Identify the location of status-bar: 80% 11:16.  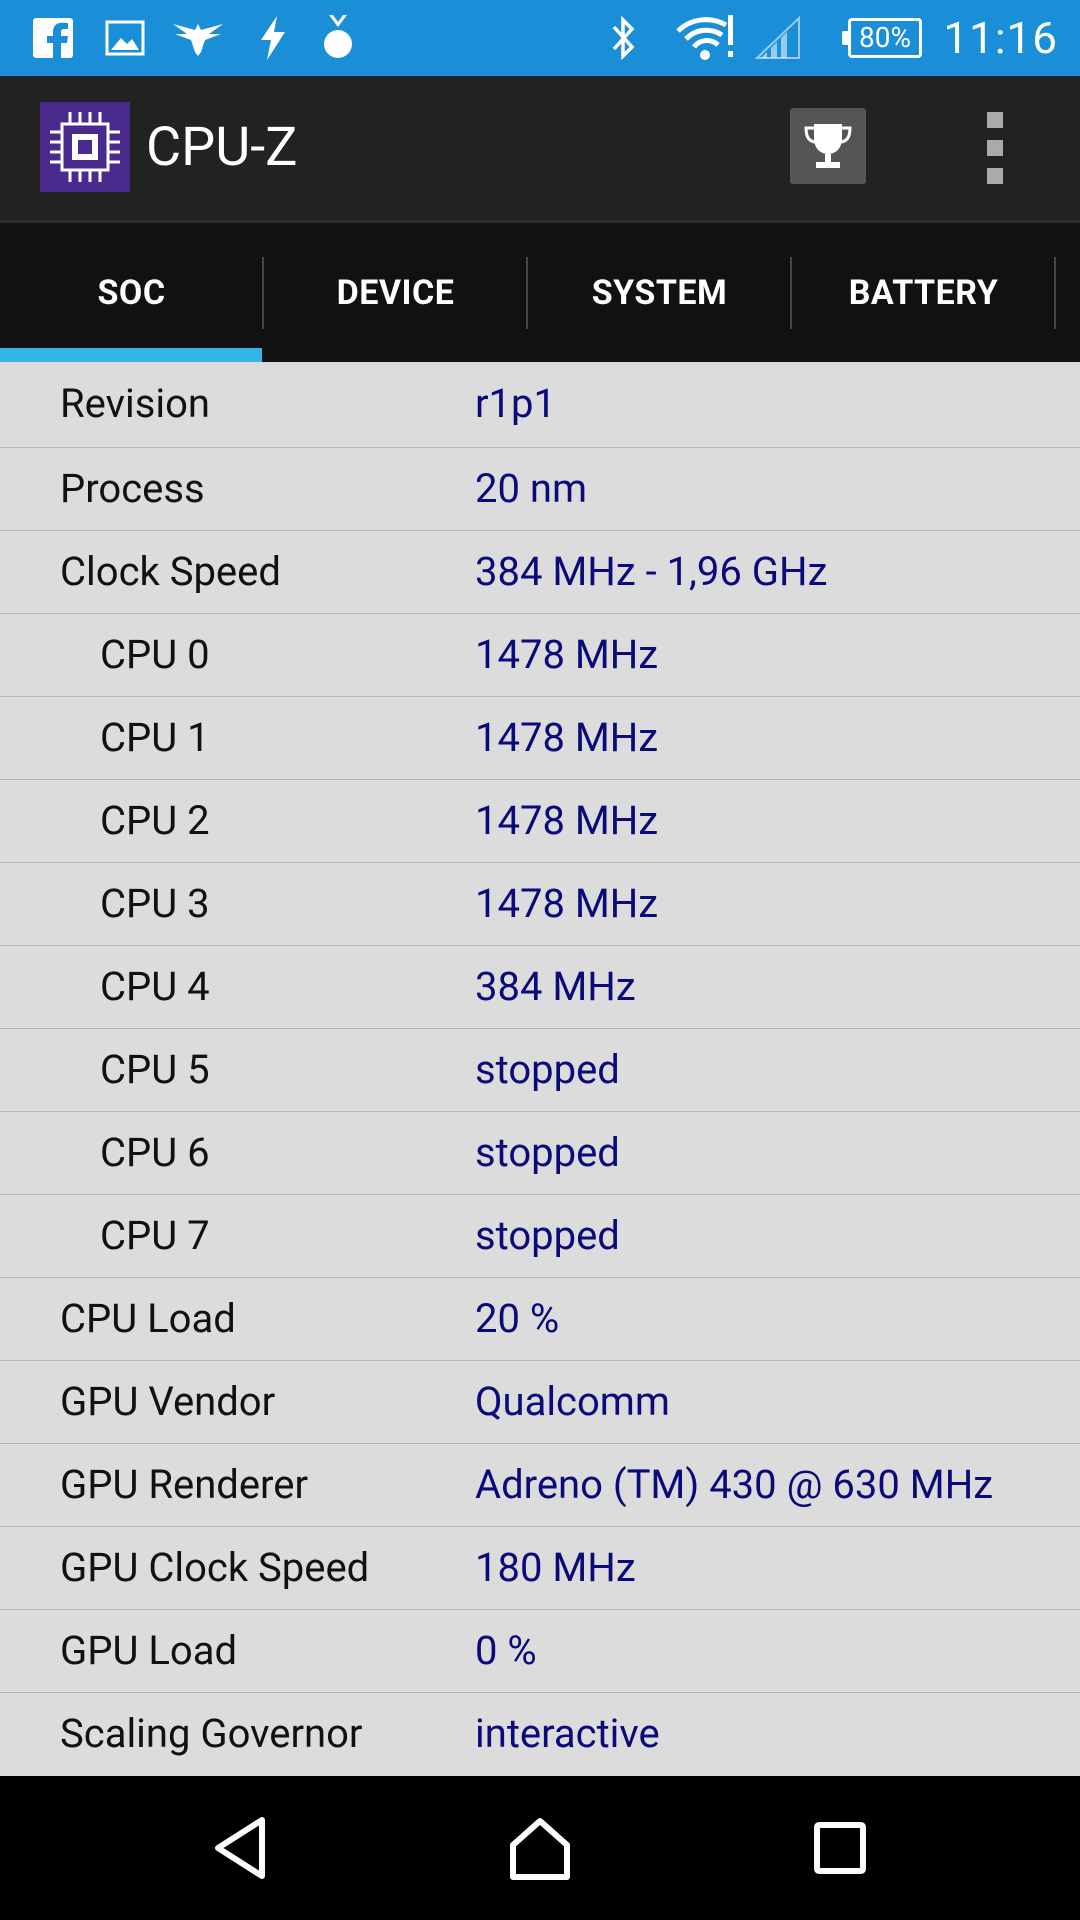
(540, 38).